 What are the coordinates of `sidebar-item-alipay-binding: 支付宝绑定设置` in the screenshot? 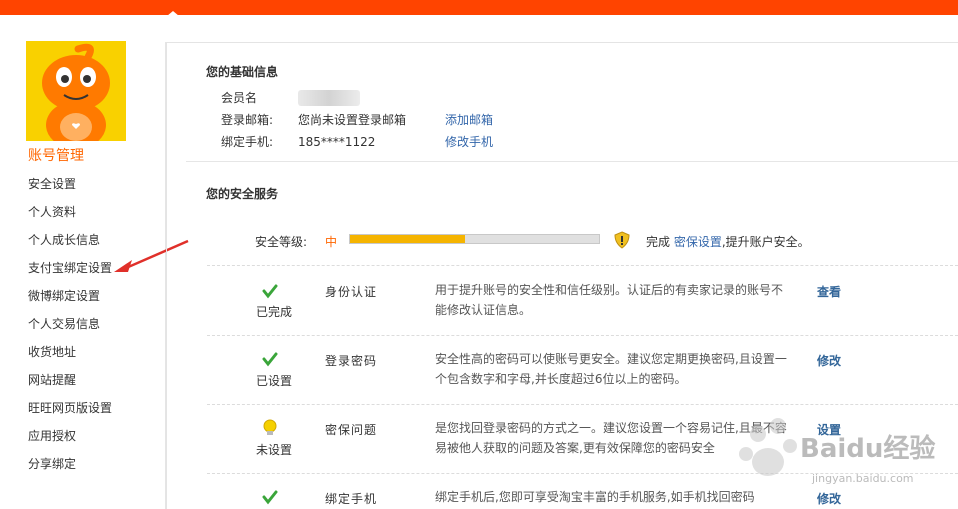 It's located at (70, 275).